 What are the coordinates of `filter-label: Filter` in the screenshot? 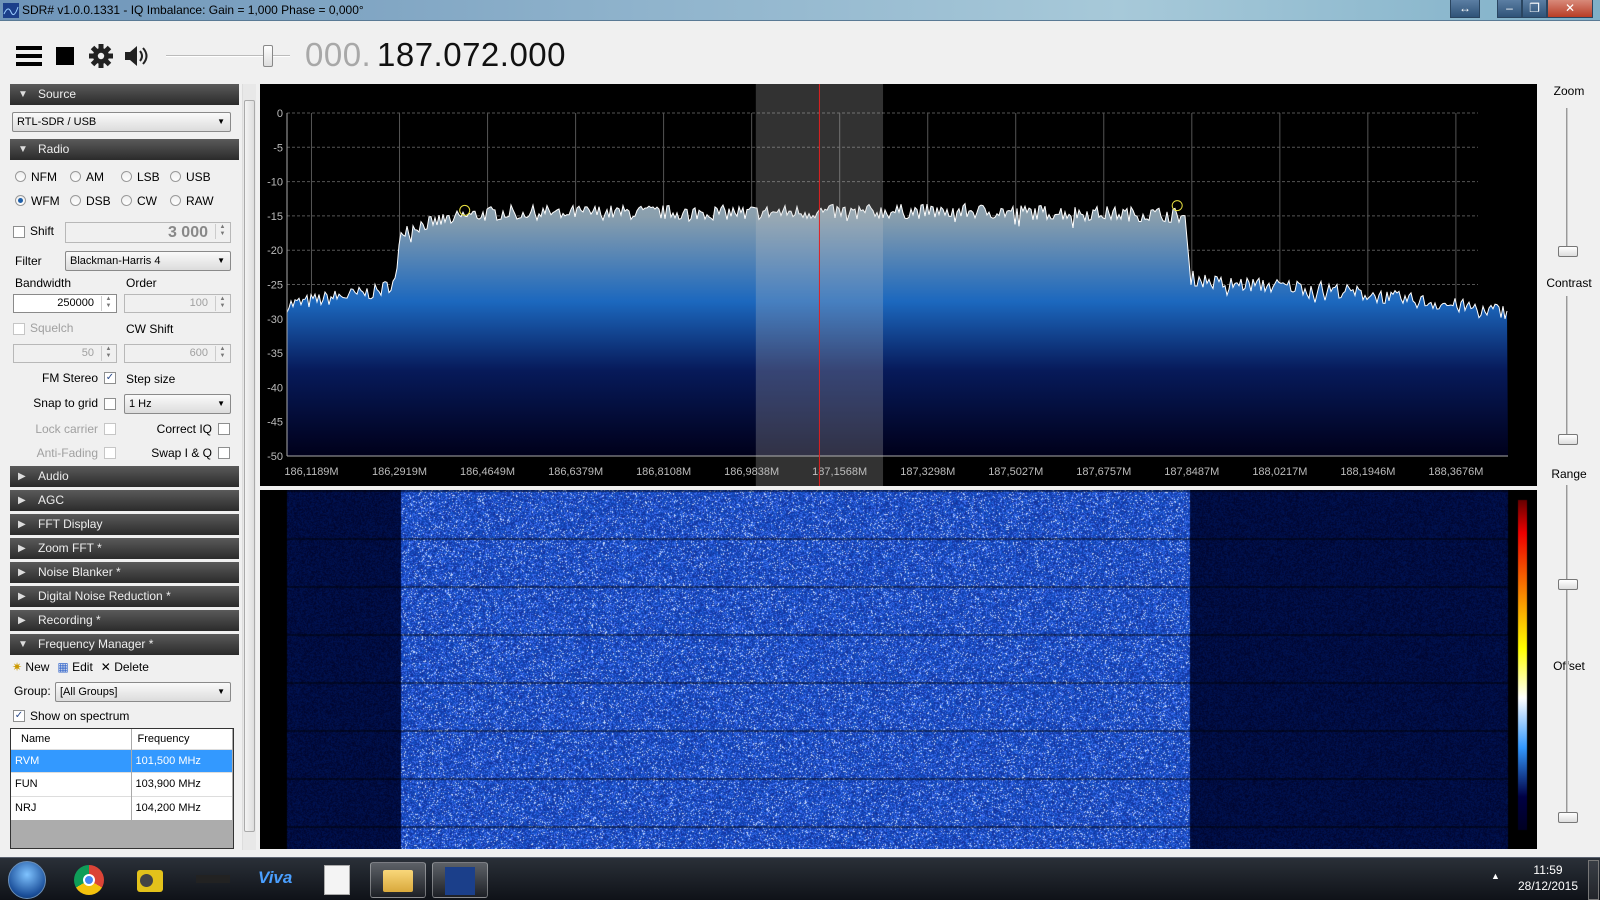 It's located at (28, 261).